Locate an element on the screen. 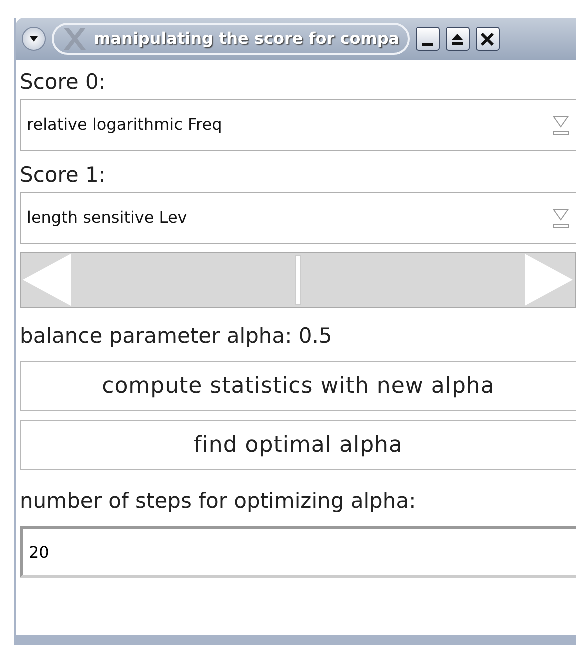 The height and width of the screenshot is (645, 576). minimize-icon is located at coordinates (428, 44).